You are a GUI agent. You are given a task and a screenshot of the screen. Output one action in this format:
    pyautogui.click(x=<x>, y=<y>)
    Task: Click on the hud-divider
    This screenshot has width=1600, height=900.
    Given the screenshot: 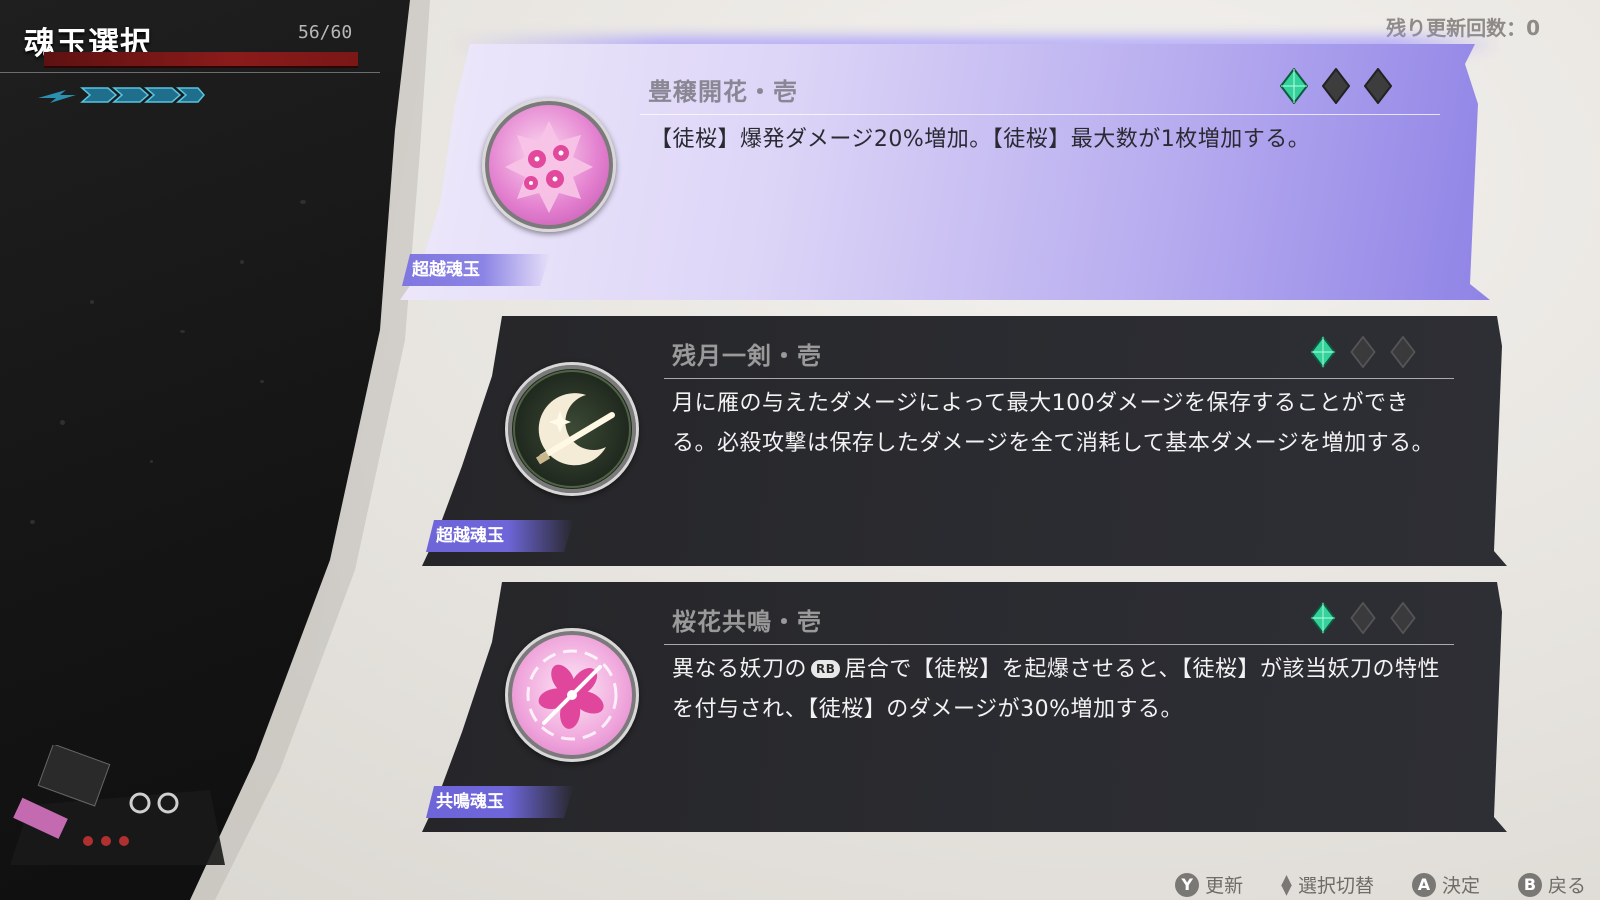 What is the action you would take?
    pyautogui.click(x=190, y=72)
    